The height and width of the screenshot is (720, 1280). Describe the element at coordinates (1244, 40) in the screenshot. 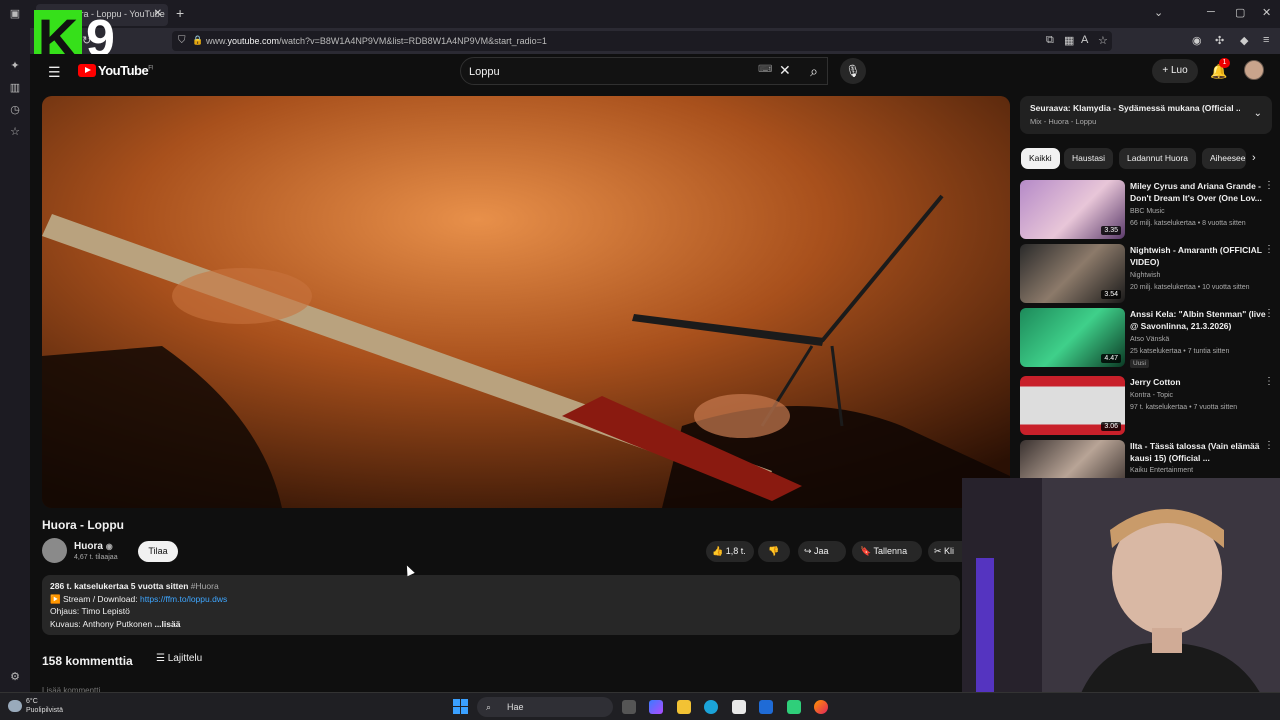

I see `extension-icon: ◆` at that location.